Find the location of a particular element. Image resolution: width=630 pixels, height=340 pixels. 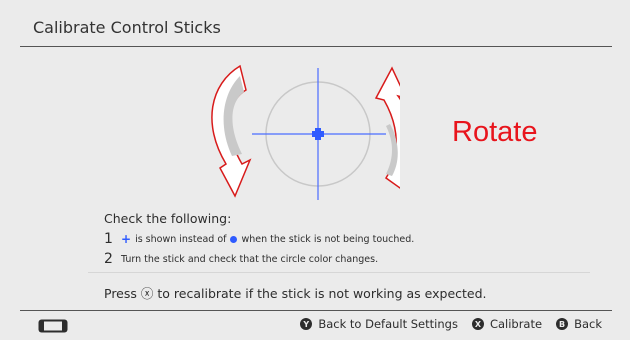

y-button-icon: Y is located at coordinates (306, 324).